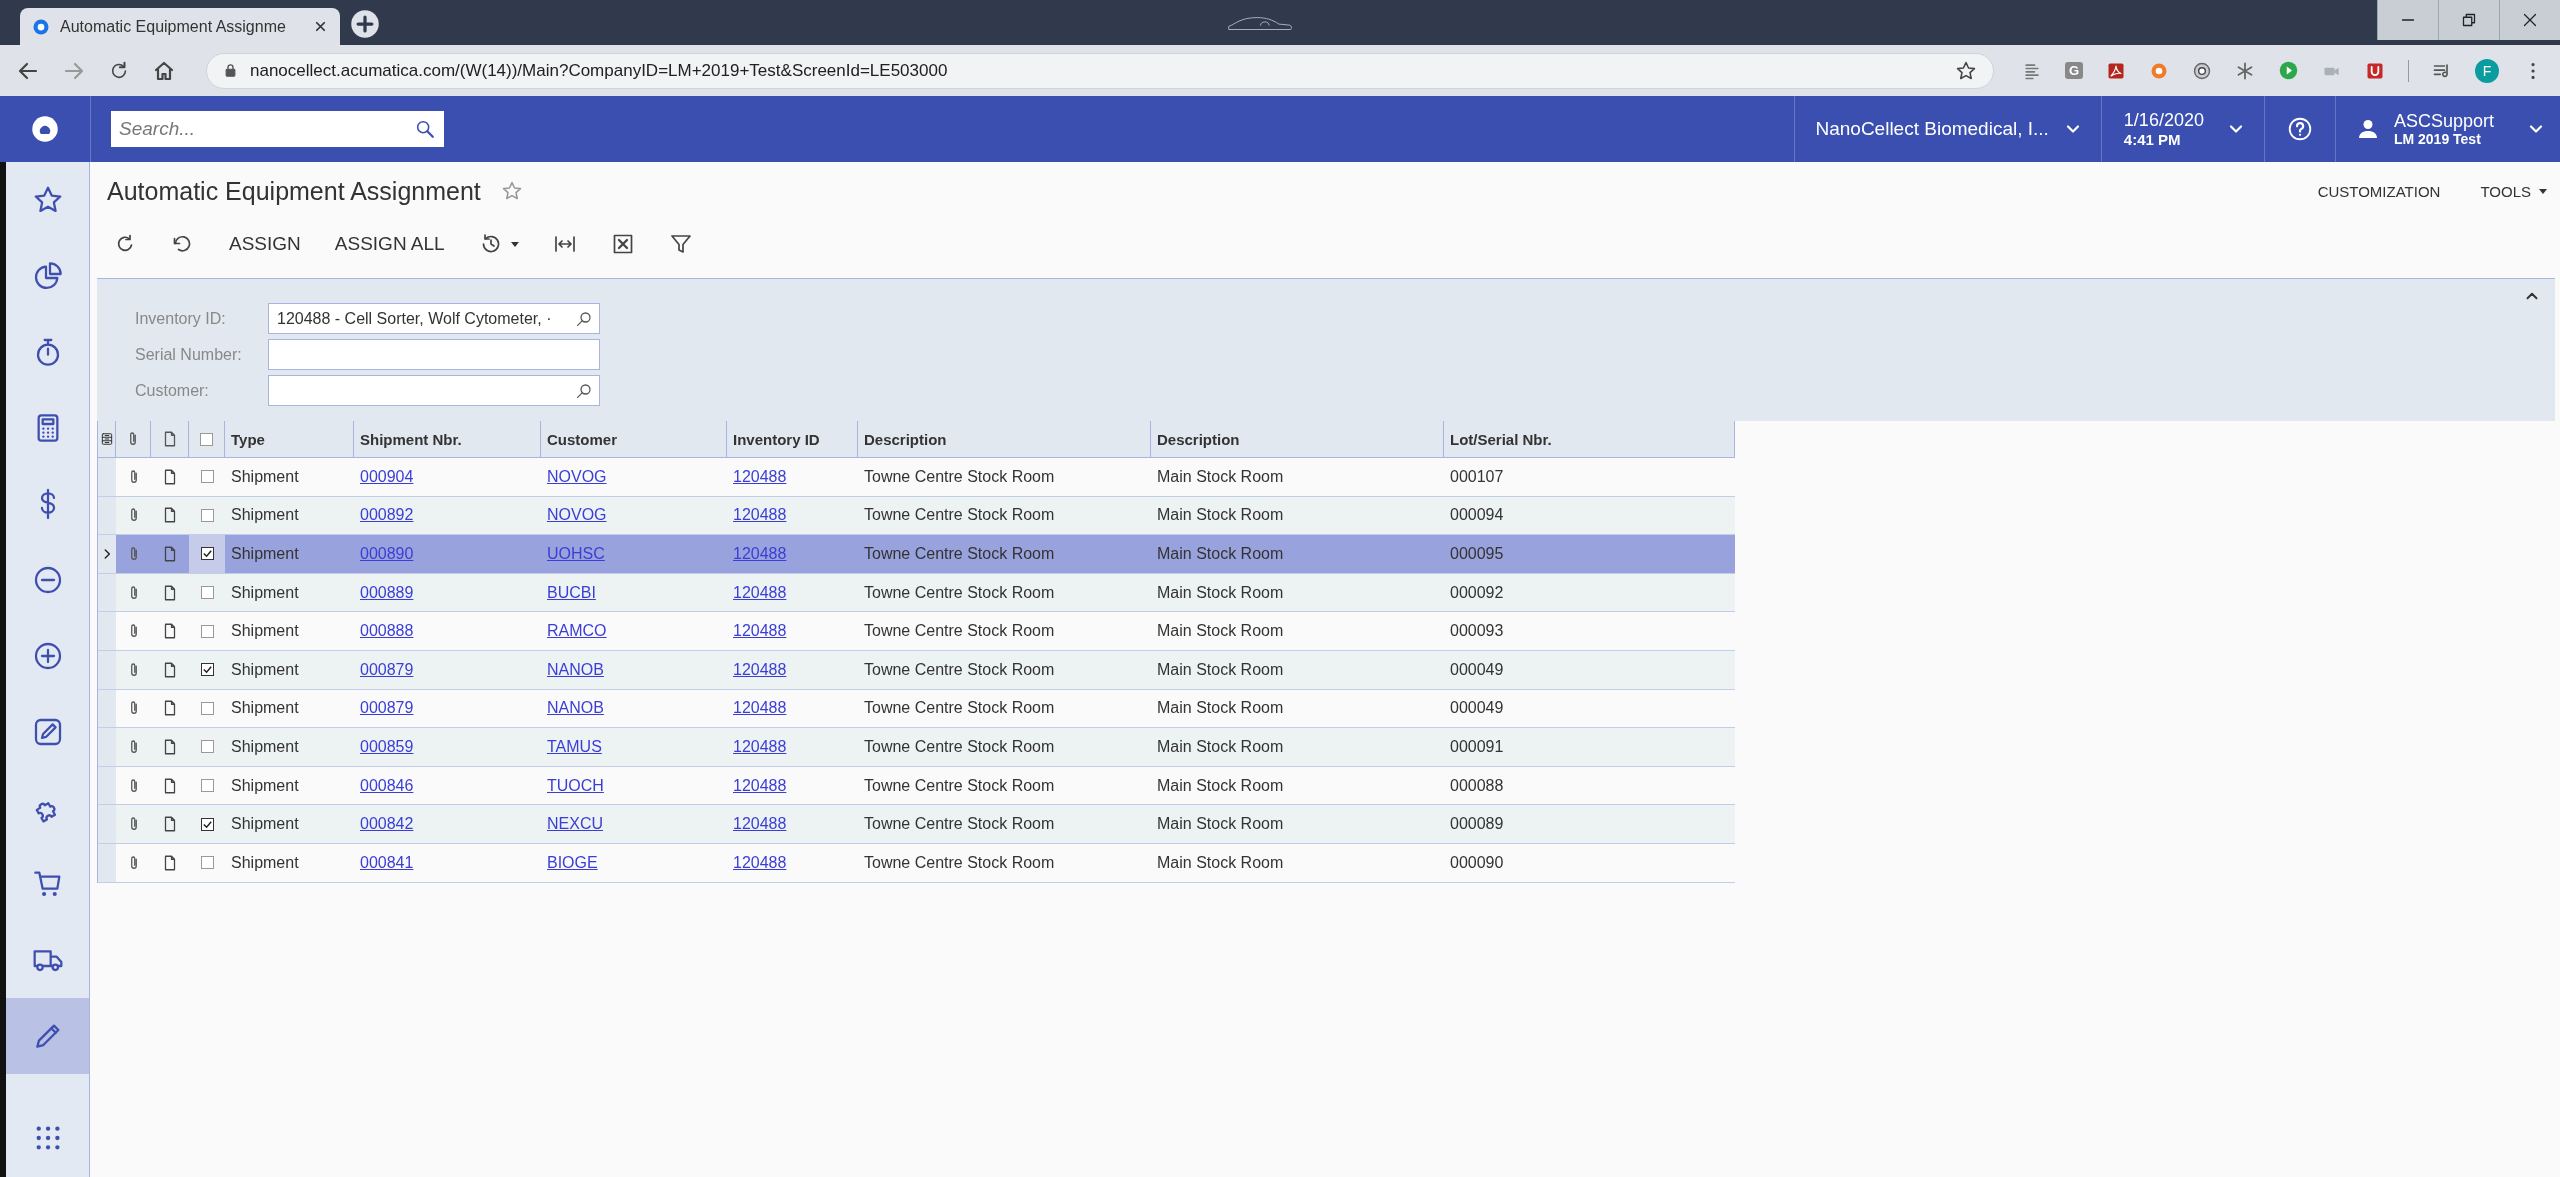 This screenshot has height=1177, width=2560. What do you see at coordinates (389, 244) in the screenshot?
I see `toolbar-button: ASSIGN ALL` at bounding box center [389, 244].